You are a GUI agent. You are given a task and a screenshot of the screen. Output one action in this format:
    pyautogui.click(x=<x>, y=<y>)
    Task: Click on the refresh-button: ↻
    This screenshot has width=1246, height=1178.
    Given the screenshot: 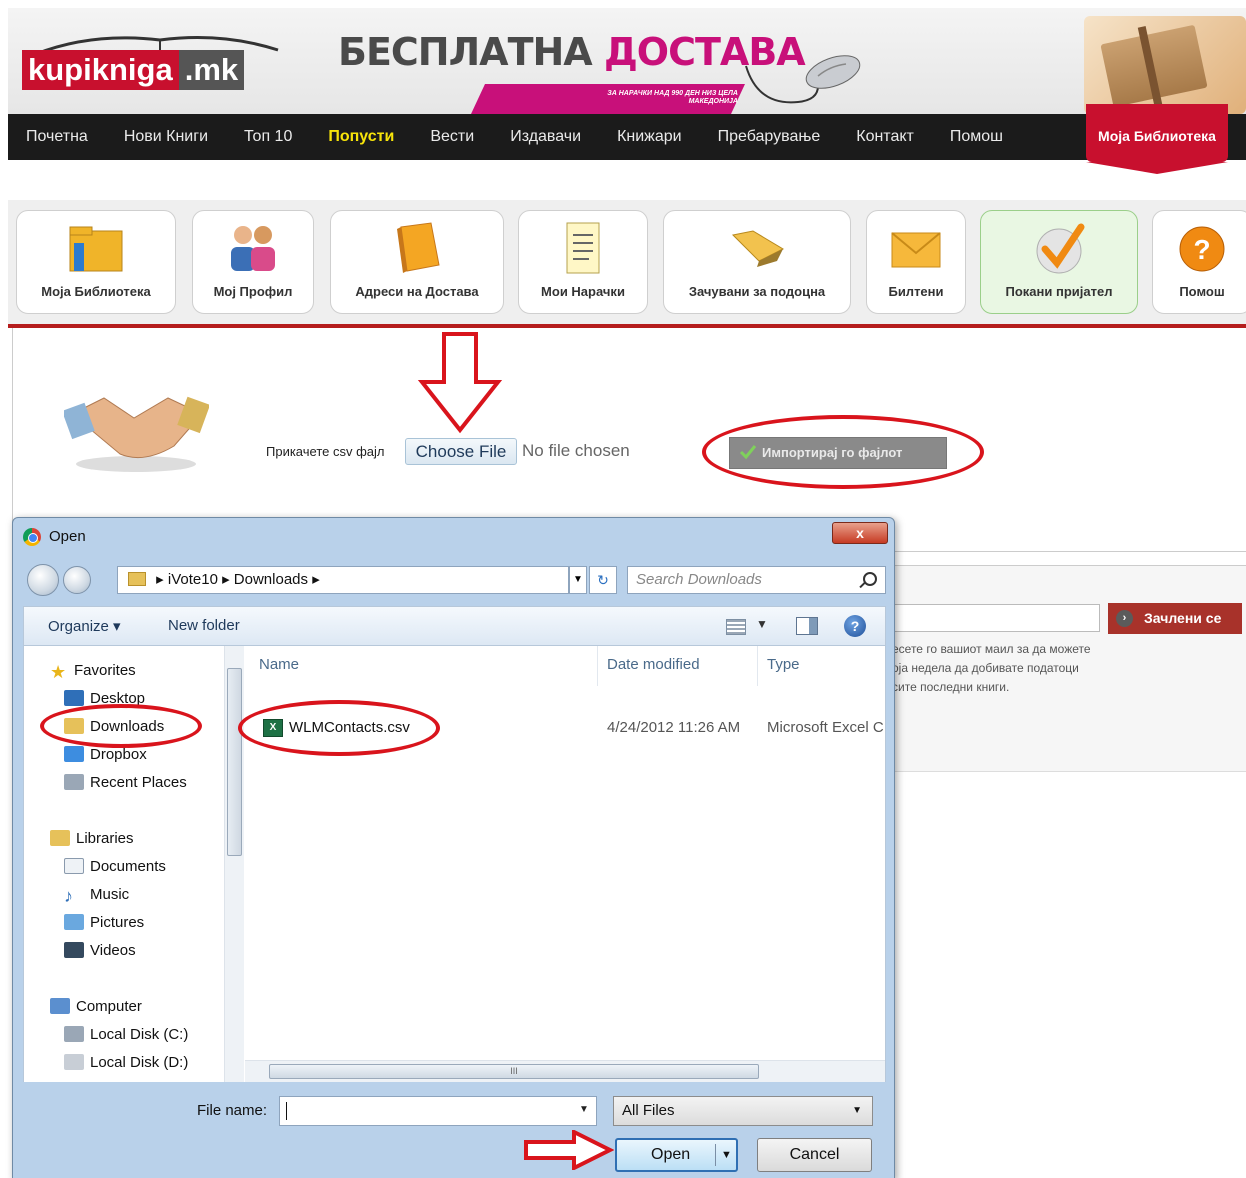 What is the action you would take?
    pyautogui.click(x=603, y=580)
    